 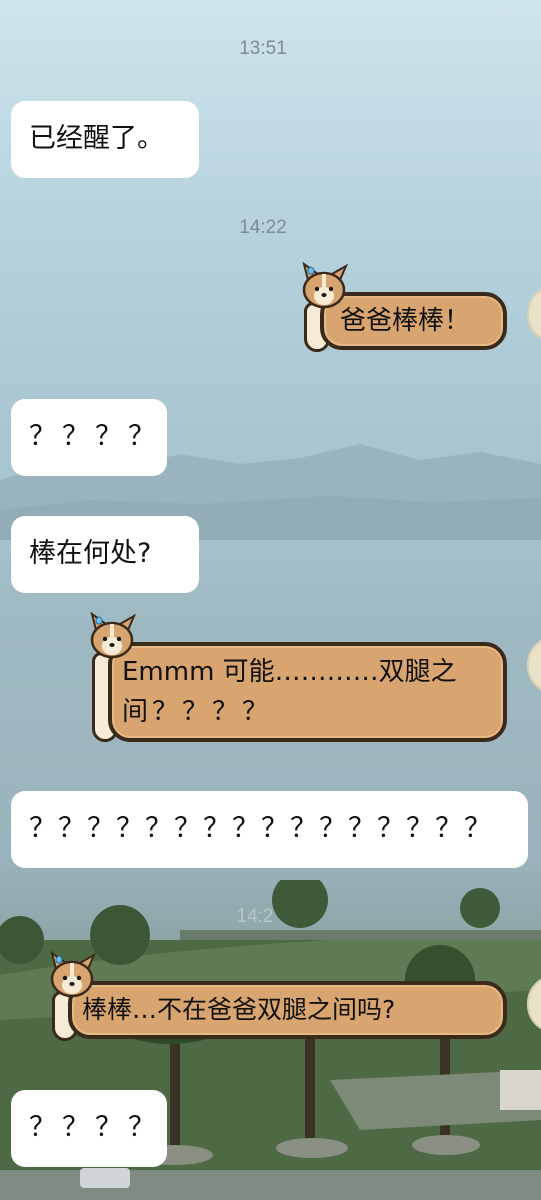 I want to click on sticker-message-right: 爸爸棒棒！, so click(x=402, y=308).